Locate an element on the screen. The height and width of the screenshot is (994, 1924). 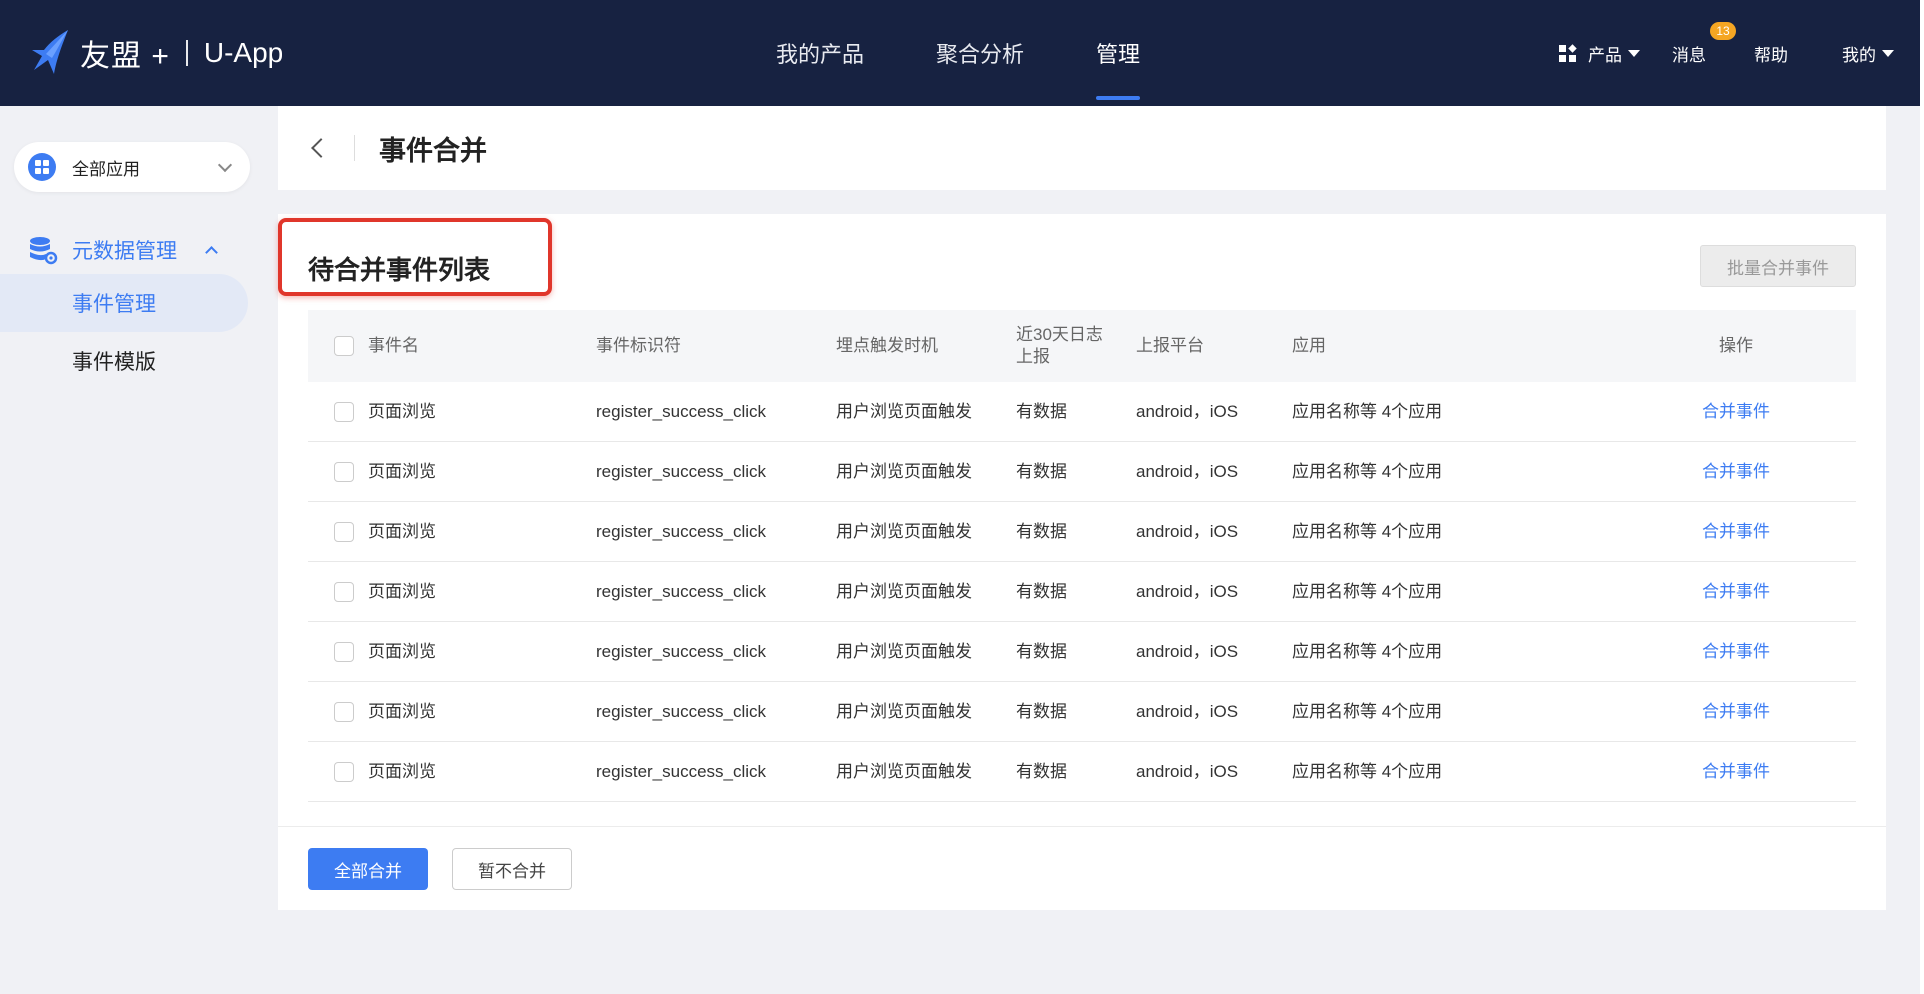
right-nav: 产品 消息 13 帮助 我的 is located at coordinates (1711, 53).